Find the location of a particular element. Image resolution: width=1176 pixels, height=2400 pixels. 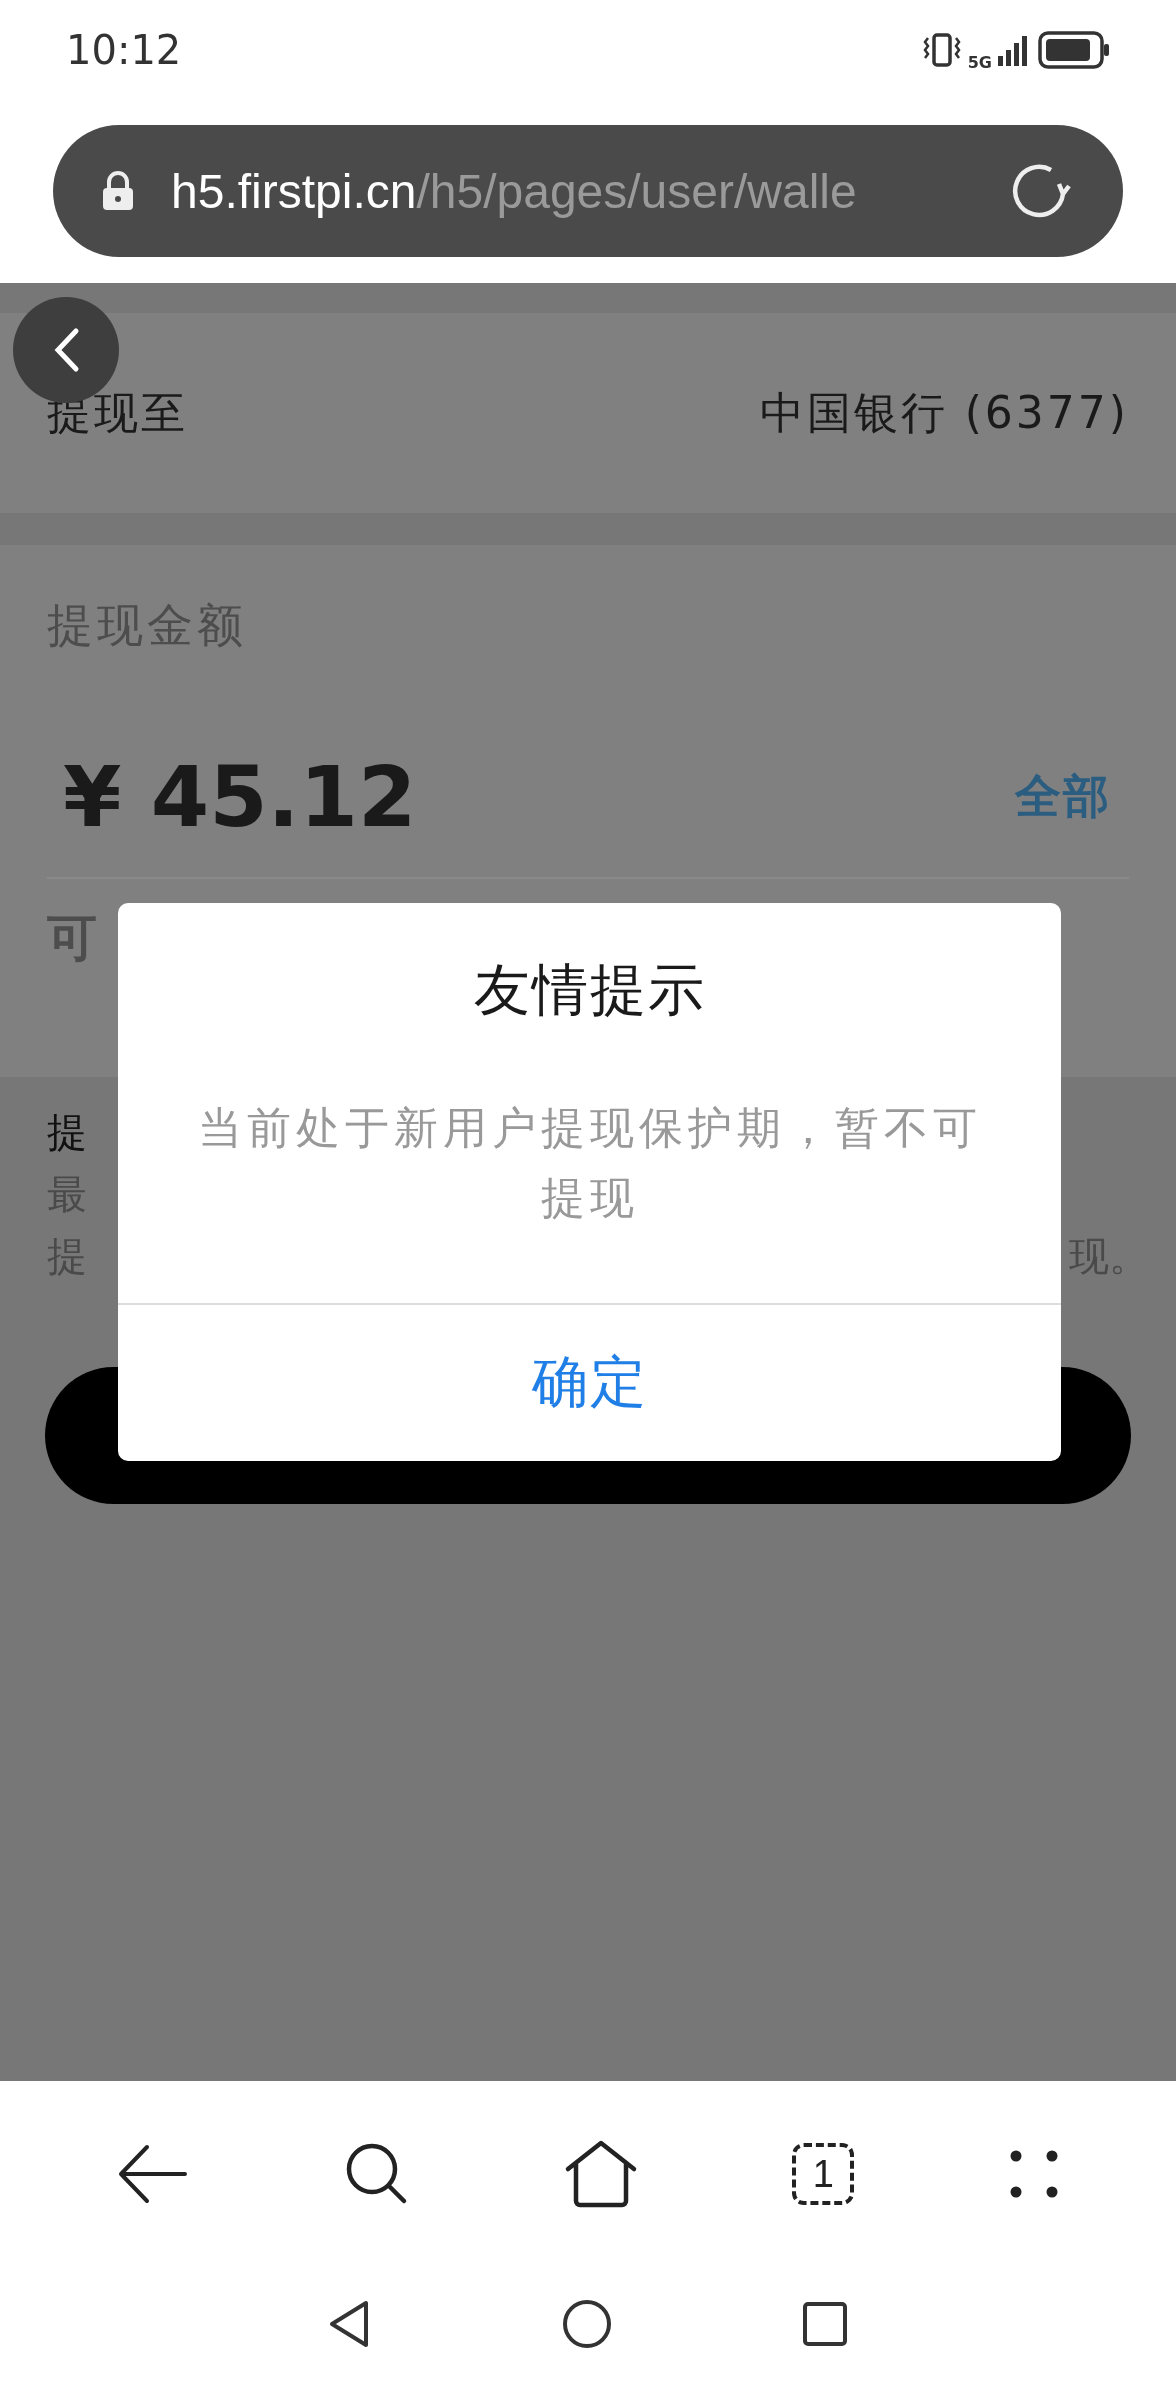

battery-icon is located at coordinates (1074, 49).